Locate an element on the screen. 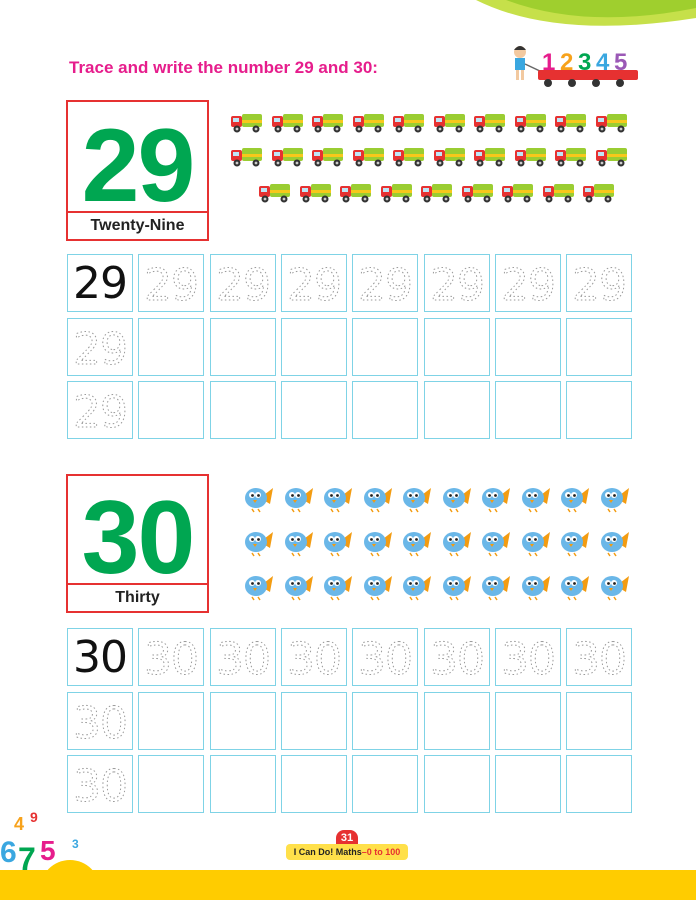 Image resolution: width=696 pixels, height=900 pixels. bird-picture-group is located at coordinates (442, 544).